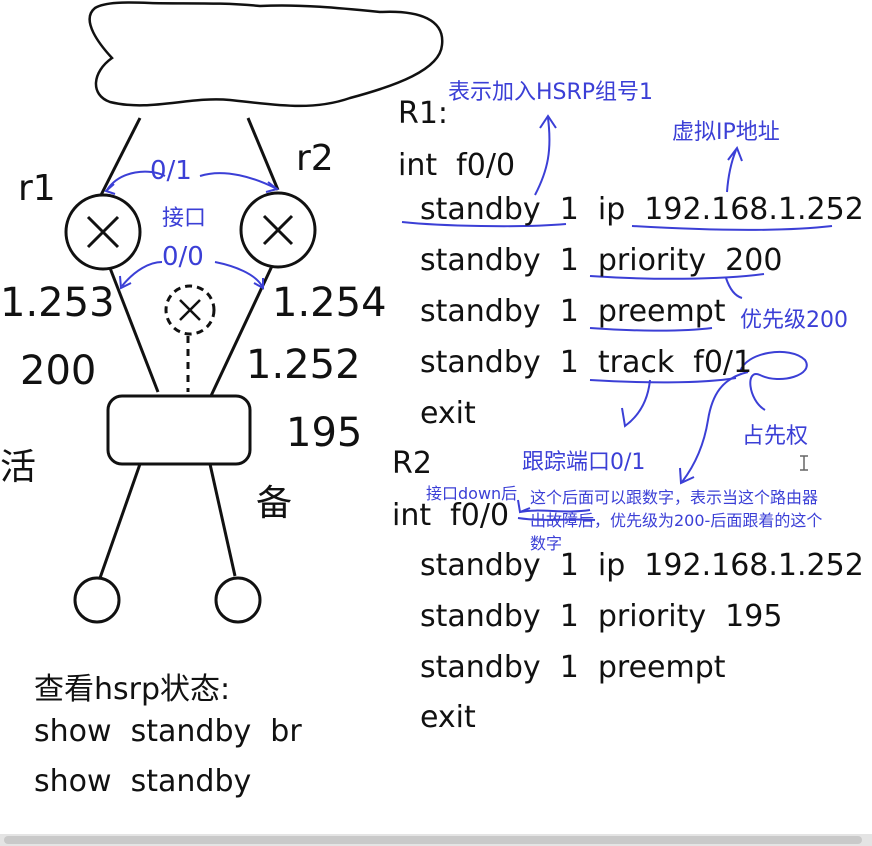 This screenshot has height=846, width=872. Describe the element at coordinates (315, 158) in the screenshot. I see `router-r2-label: r2` at that location.